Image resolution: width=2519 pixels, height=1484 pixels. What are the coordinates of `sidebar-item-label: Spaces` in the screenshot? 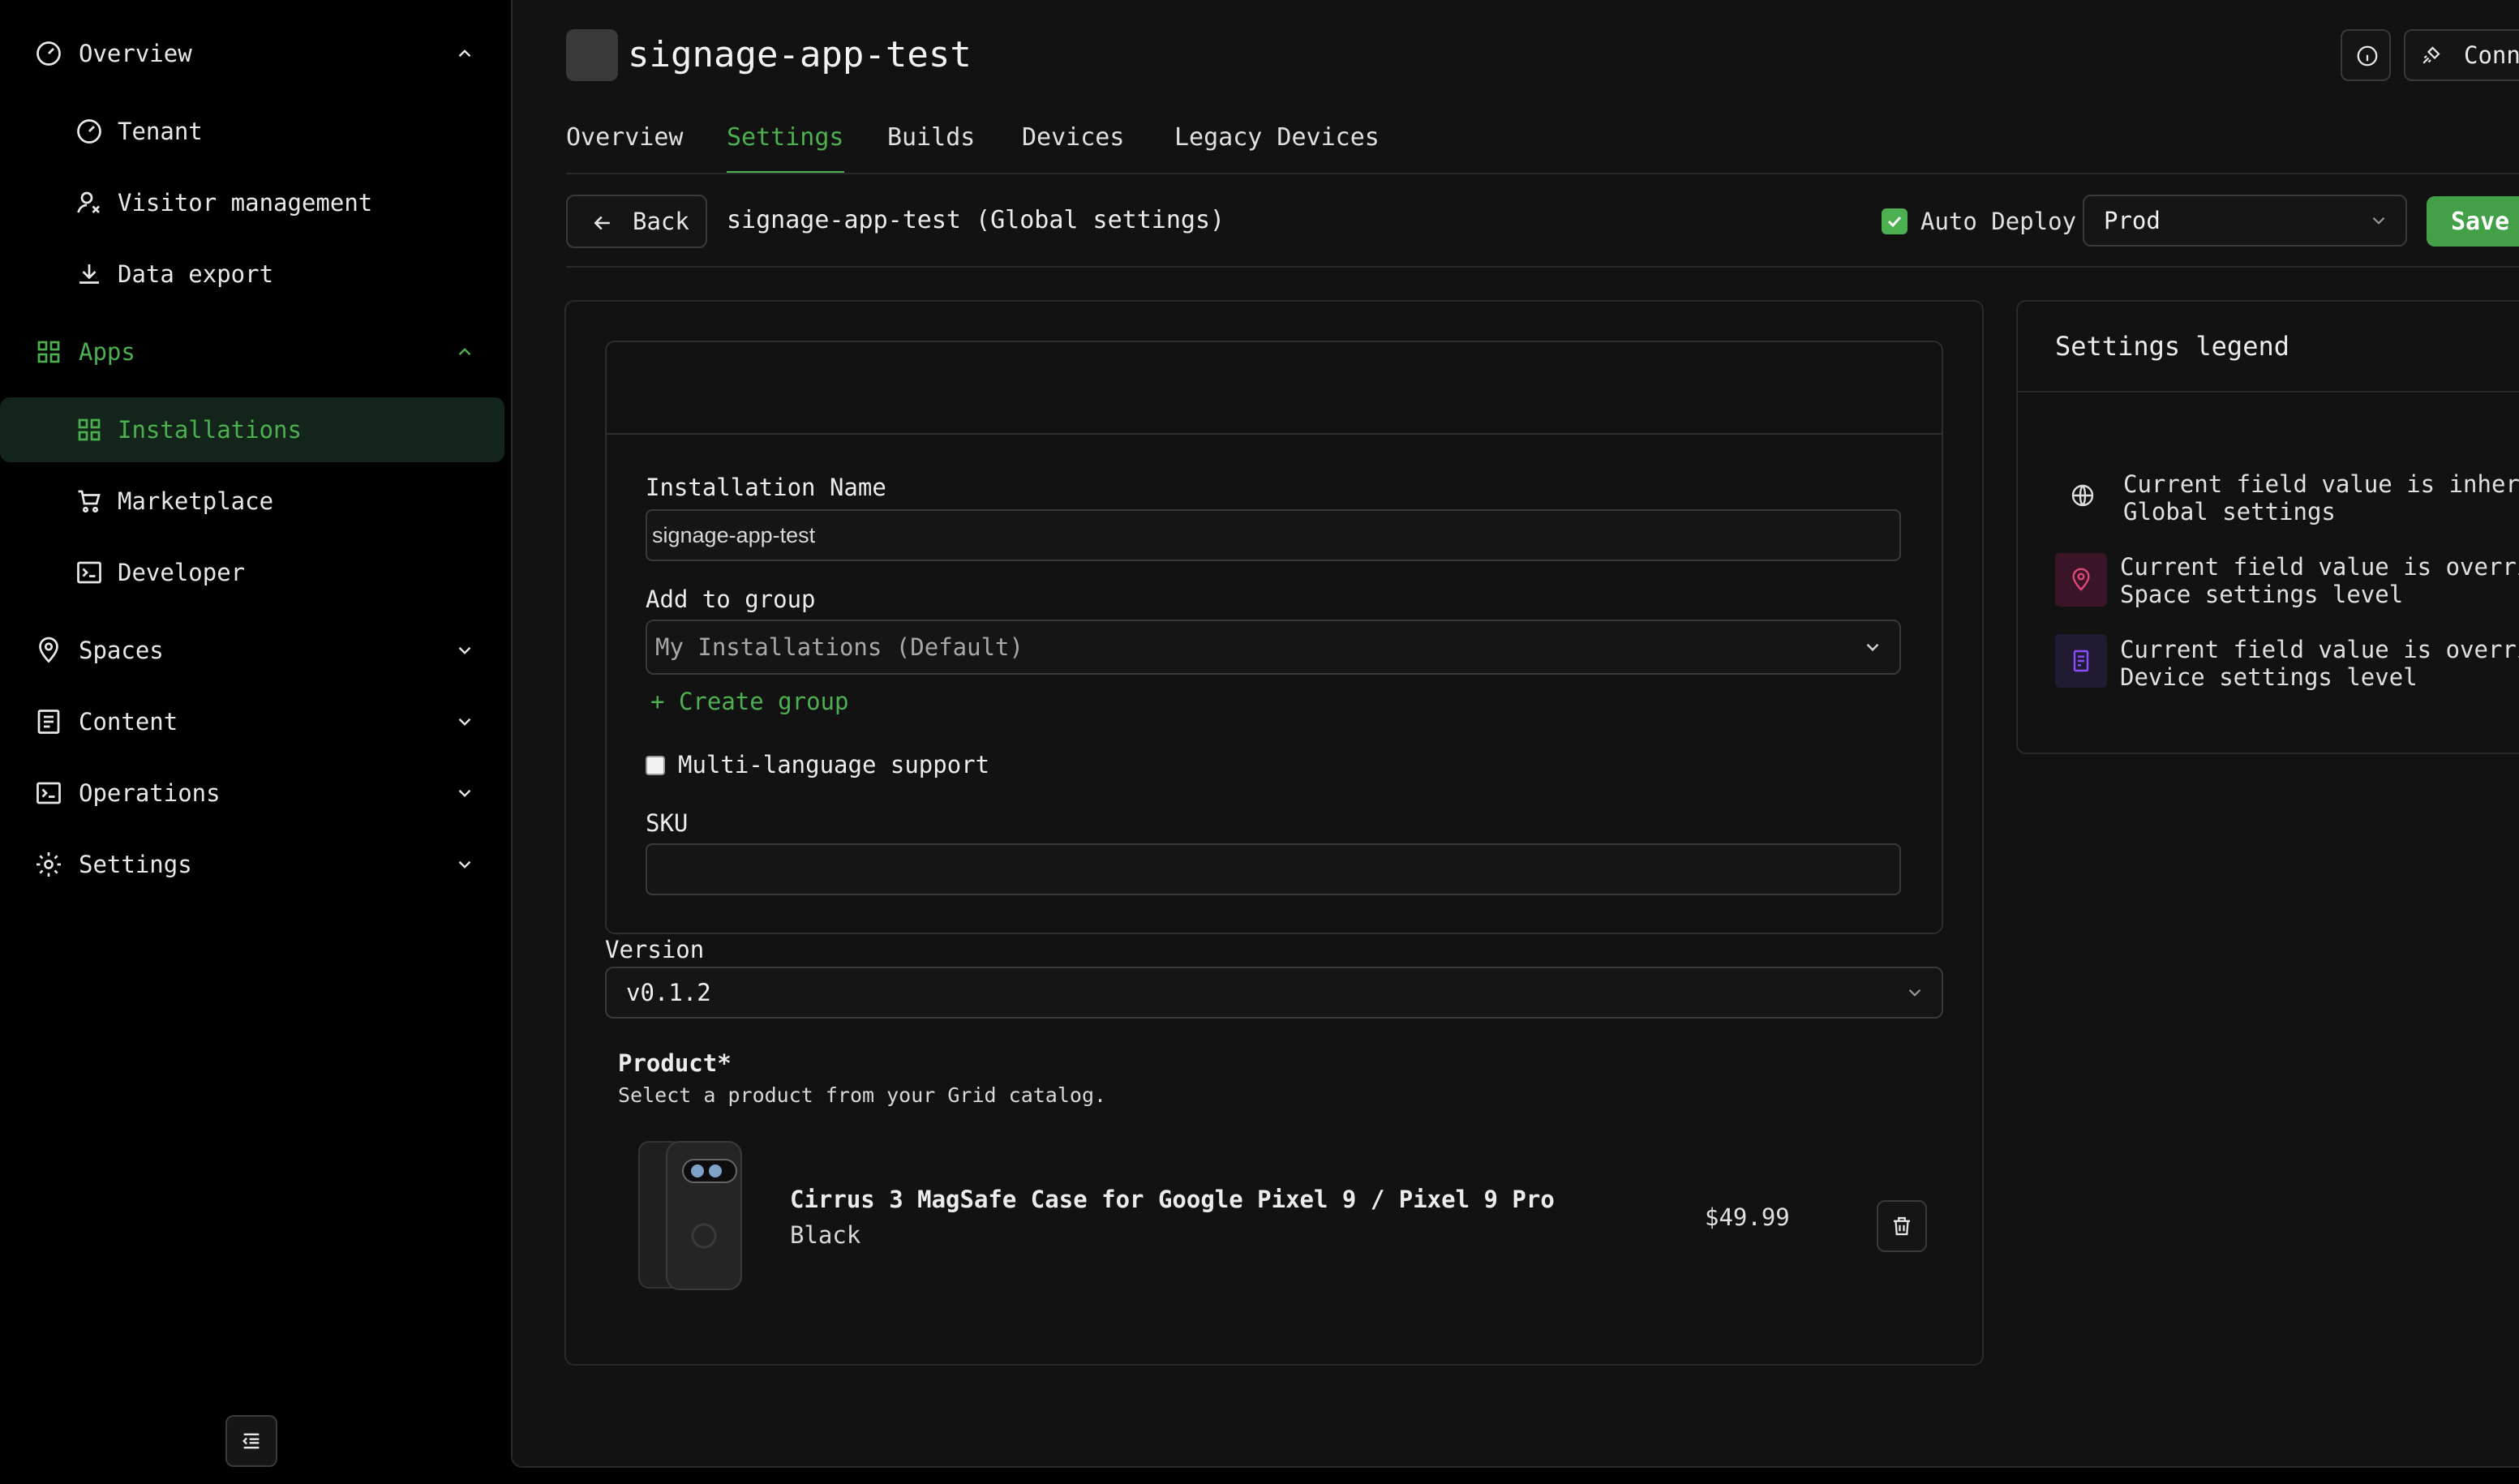 It's located at (121, 650).